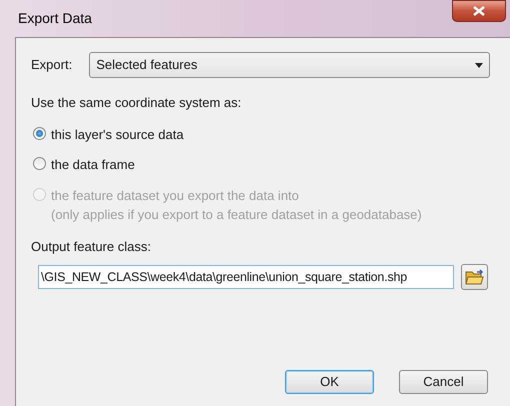 The image size is (510, 406). Describe the element at coordinates (91, 247) in the screenshot. I see `output-label: Output feature class:` at that location.